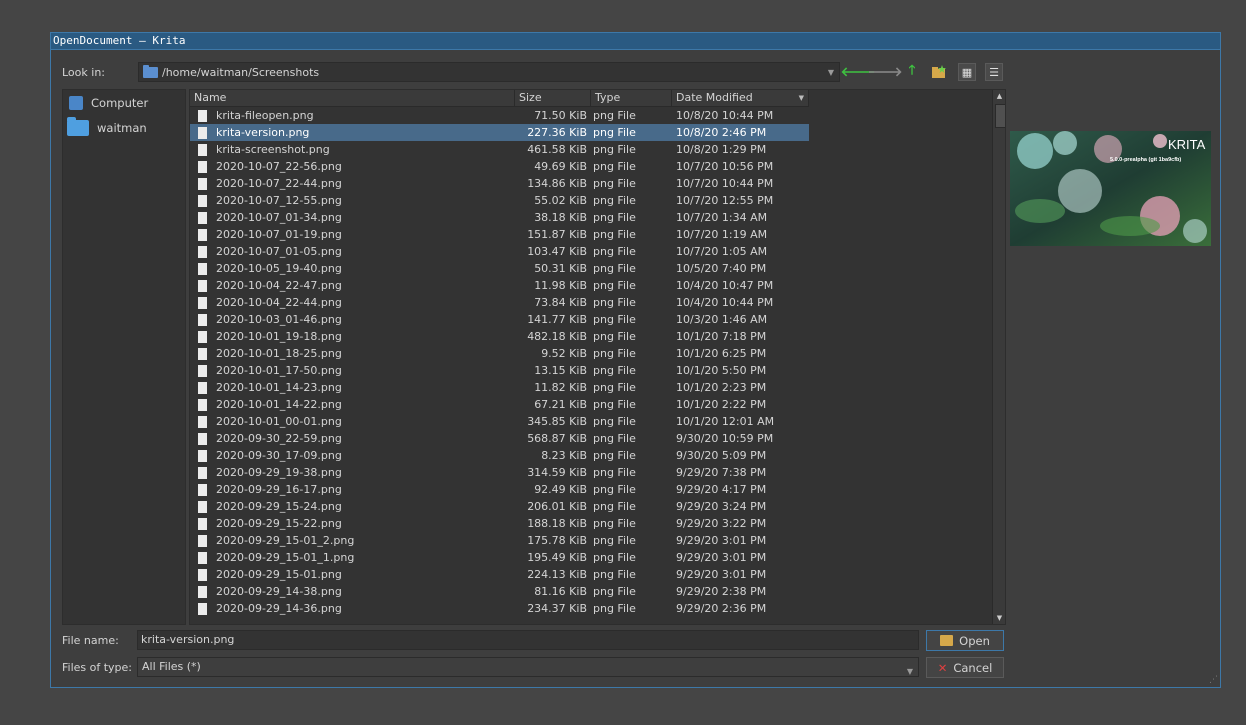  What do you see at coordinates (635, 41) in the screenshot?
I see `window-title: OpenDocument — Krita` at bounding box center [635, 41].